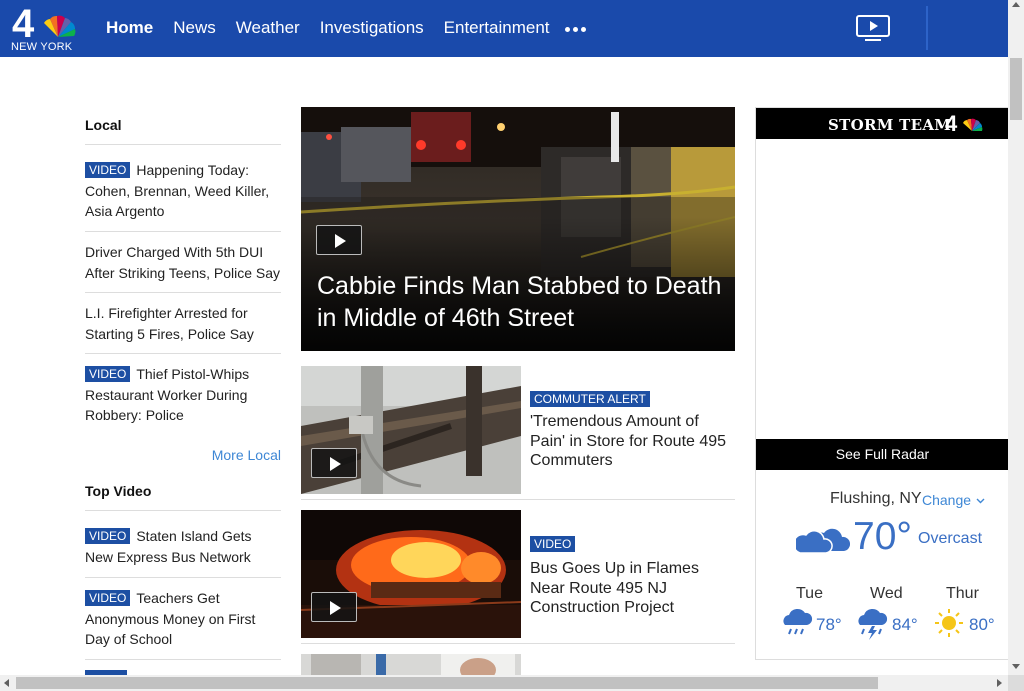  I want to click on card-2-image, so click(411, 574).